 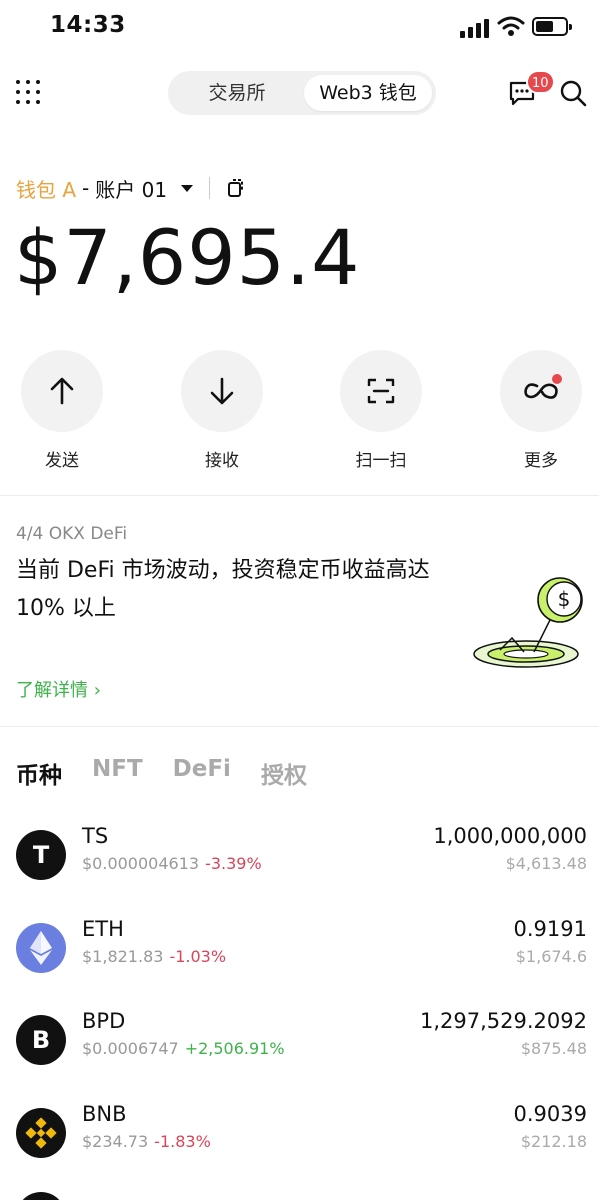 What do you see at coordinates (381, 410) in the screenshot?
I see `scan-button: 扫一扫` at bounding box center [381, 410].